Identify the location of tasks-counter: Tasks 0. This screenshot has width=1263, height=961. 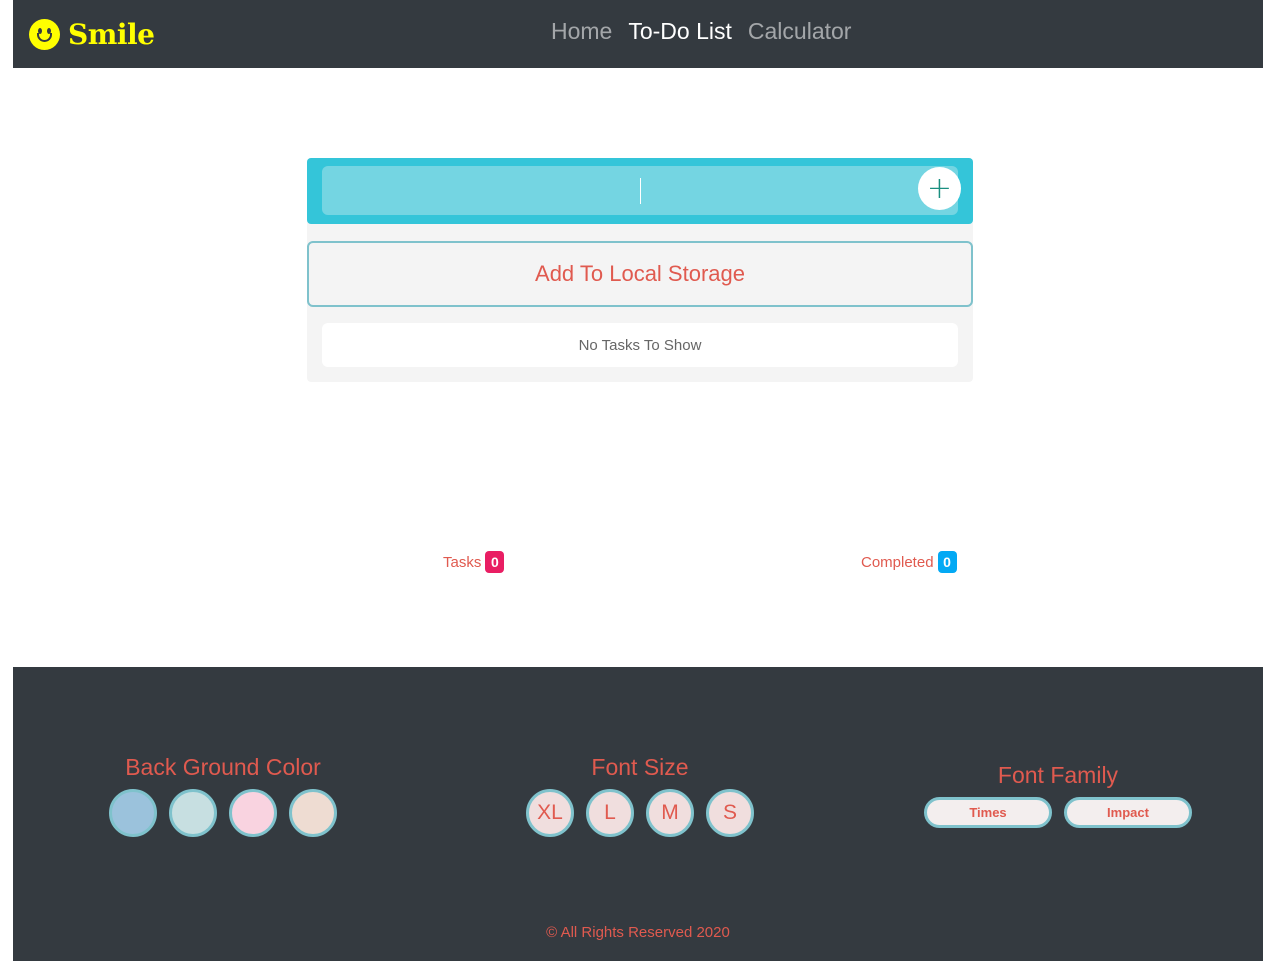
(474, 562).